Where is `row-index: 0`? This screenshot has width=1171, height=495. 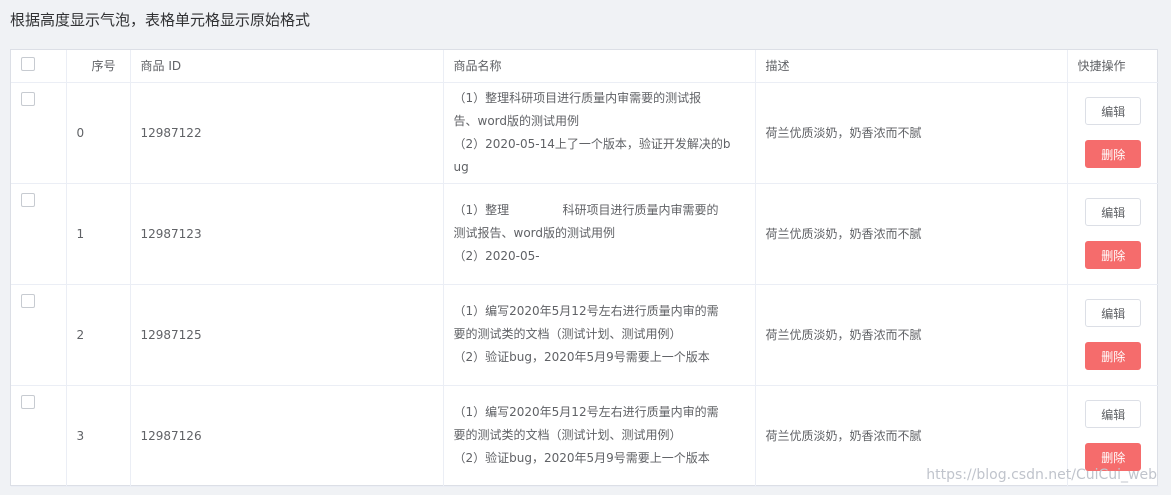
row-index: 0 is located at coordinates (98, 133).